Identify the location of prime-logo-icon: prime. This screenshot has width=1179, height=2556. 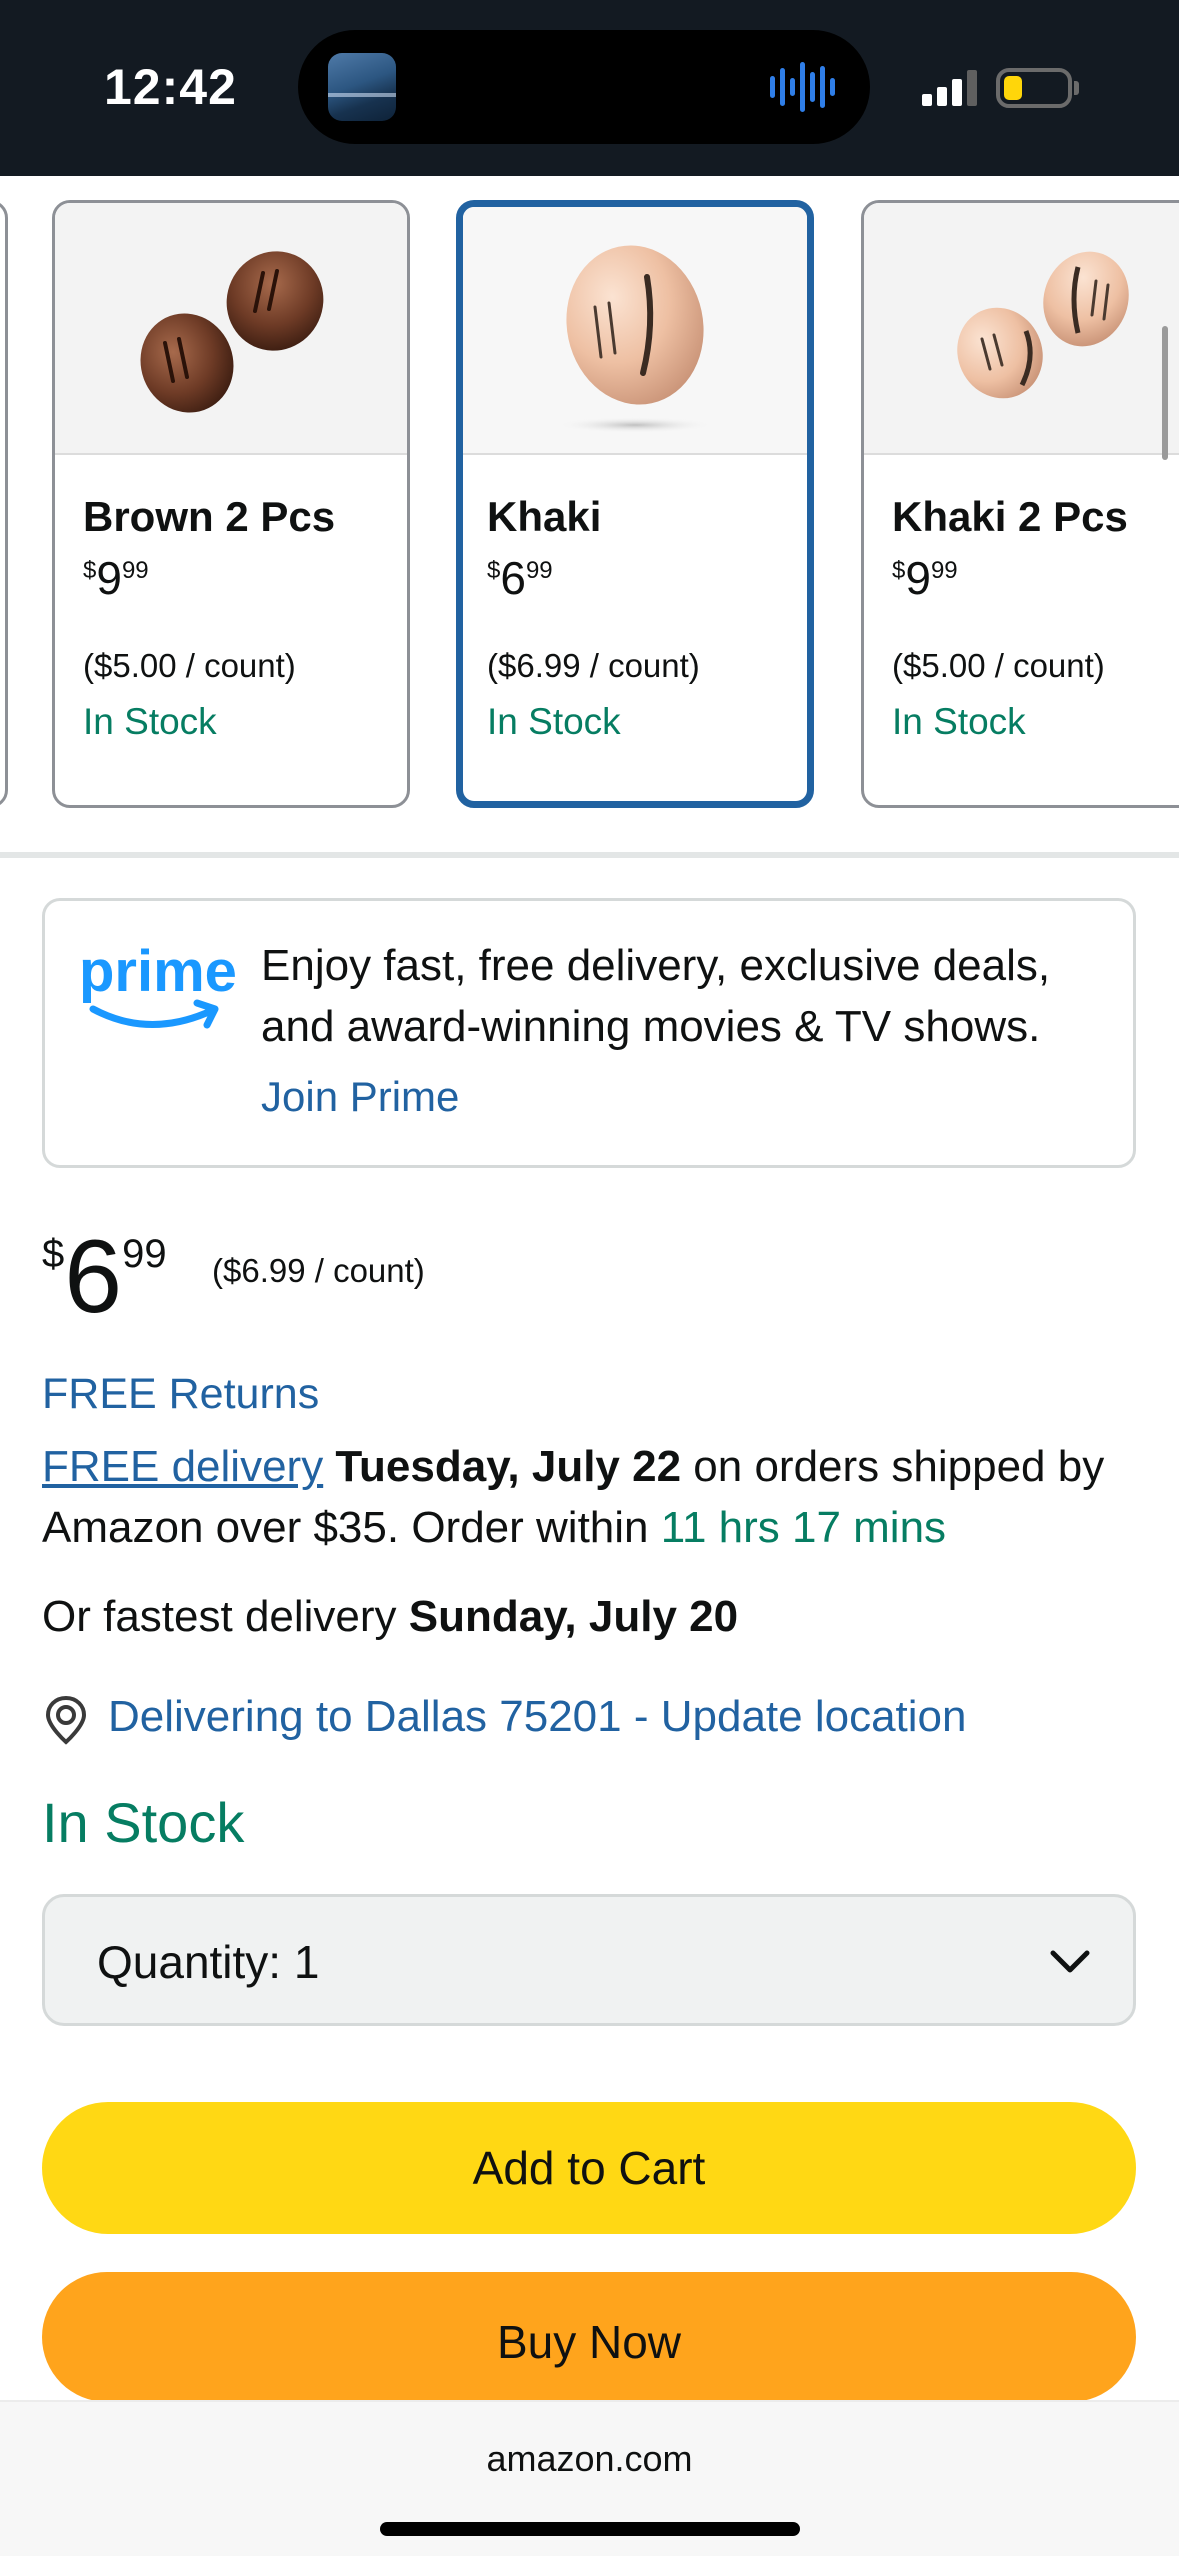
(158, 984).